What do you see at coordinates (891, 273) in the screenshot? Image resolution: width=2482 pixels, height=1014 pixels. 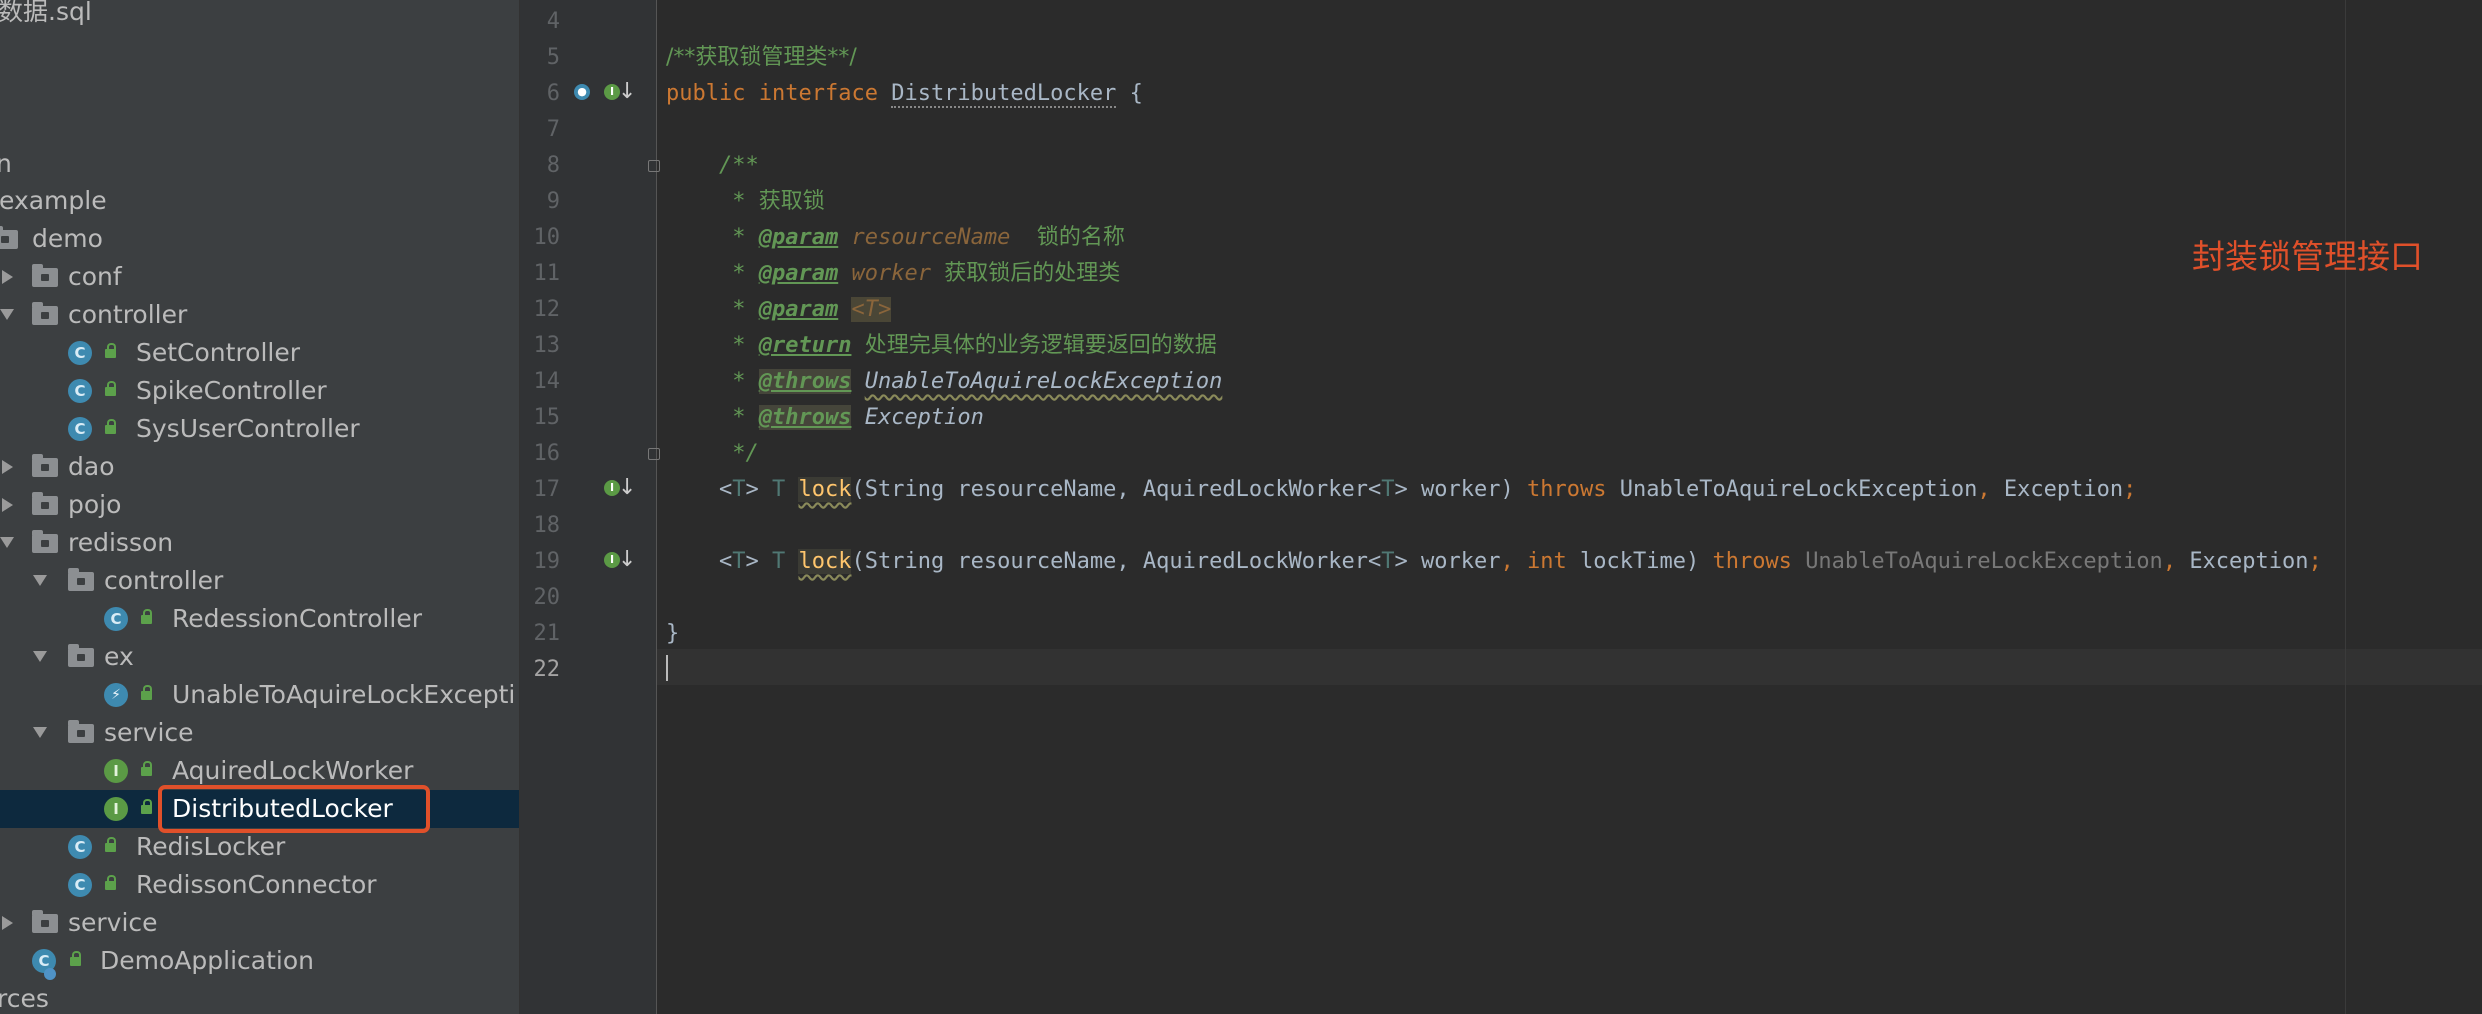 I see `javadoc-param: worker` at bounding box center [891, 273].